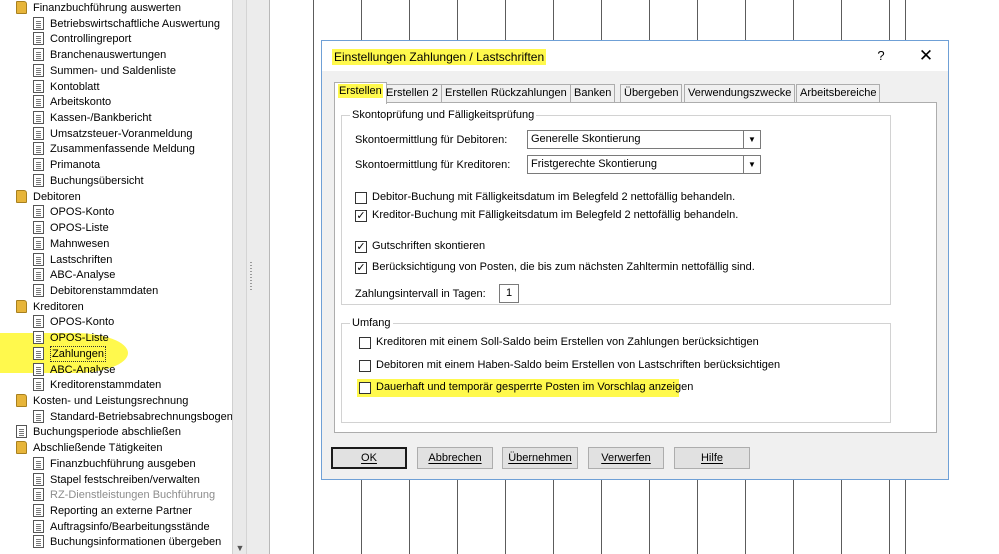 The width and height of the screenshot is (999, 554). Describe the element at coordinates (239, 277) in the screenshot. I see `tree-scrollbar: ▼` at that location.